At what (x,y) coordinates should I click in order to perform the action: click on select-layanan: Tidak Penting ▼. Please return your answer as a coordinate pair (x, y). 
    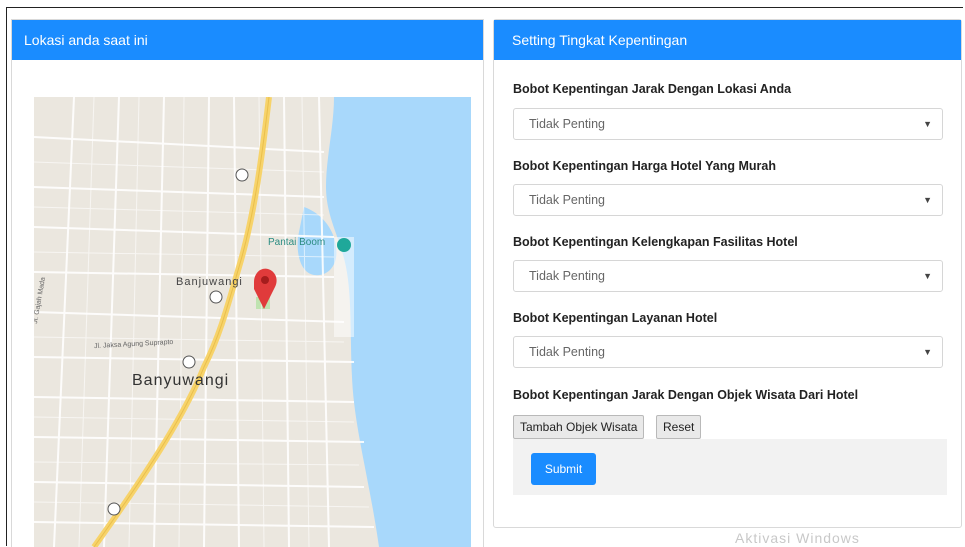
    Looking at the image, I should click on (728, 352).